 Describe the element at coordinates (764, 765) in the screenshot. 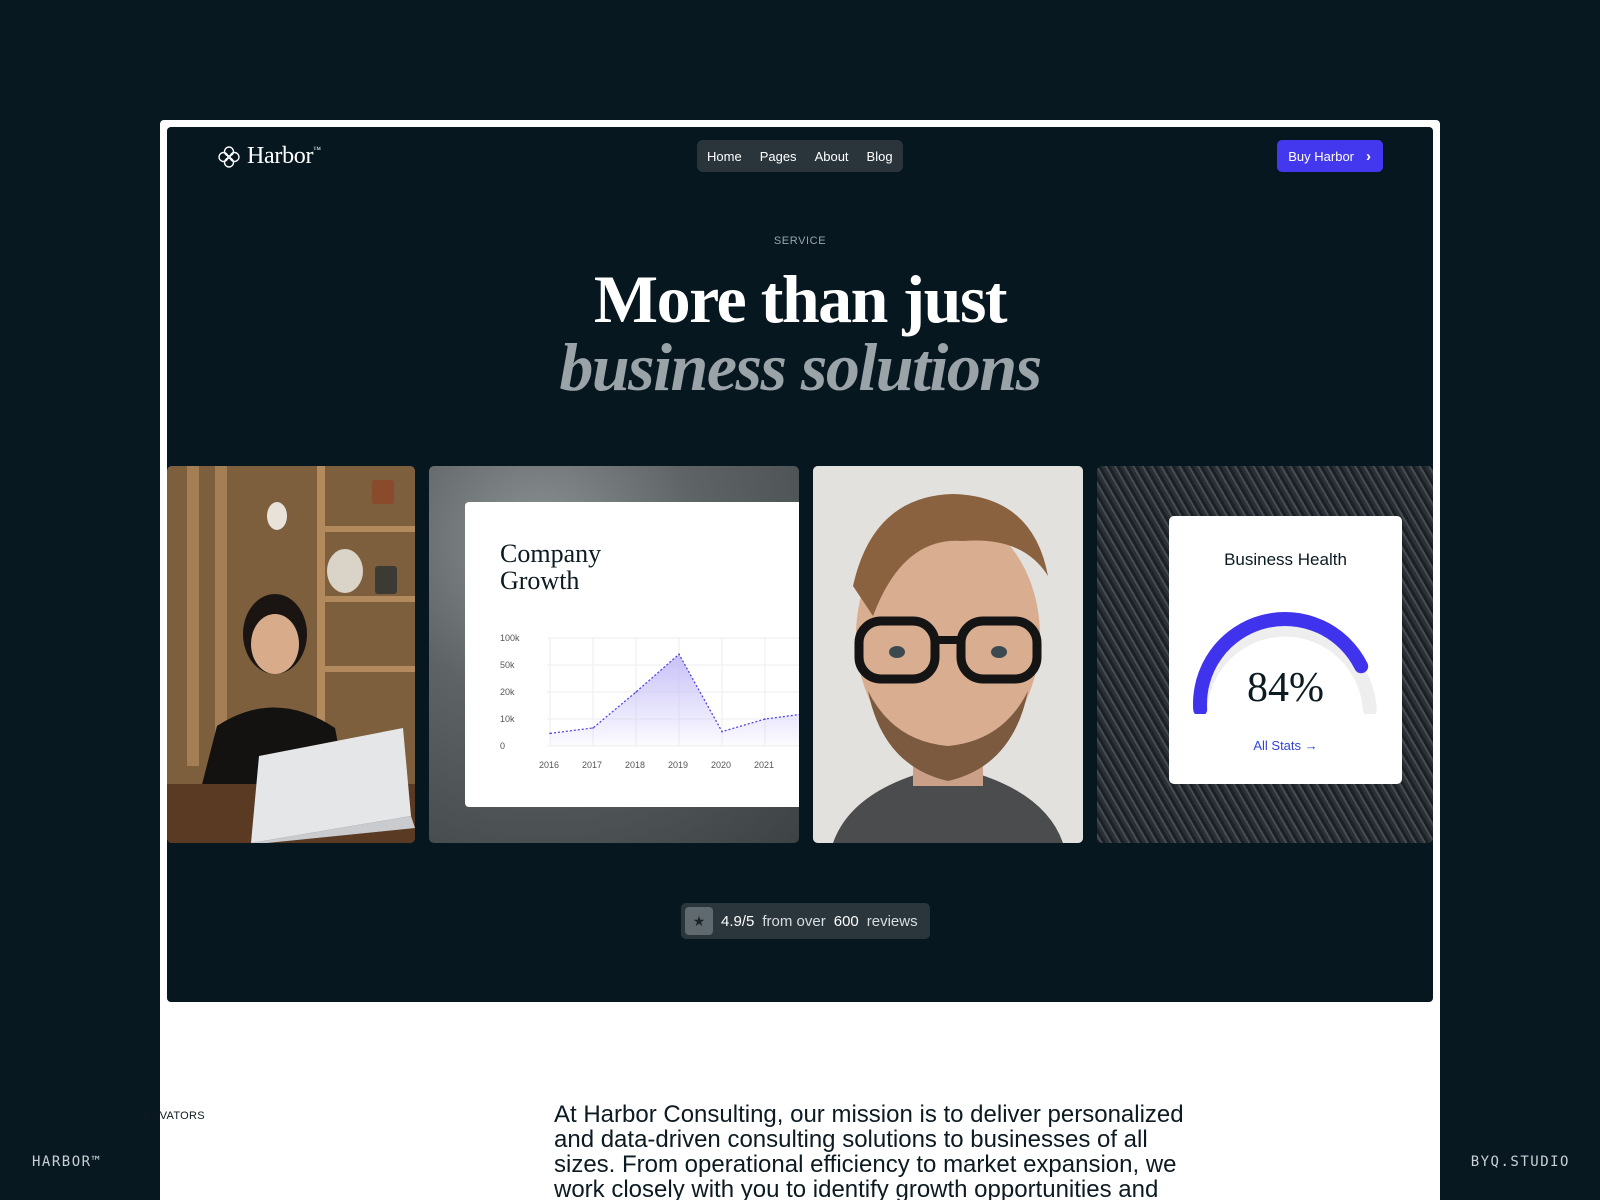

I see `x-tick-label: 2021` at that location.